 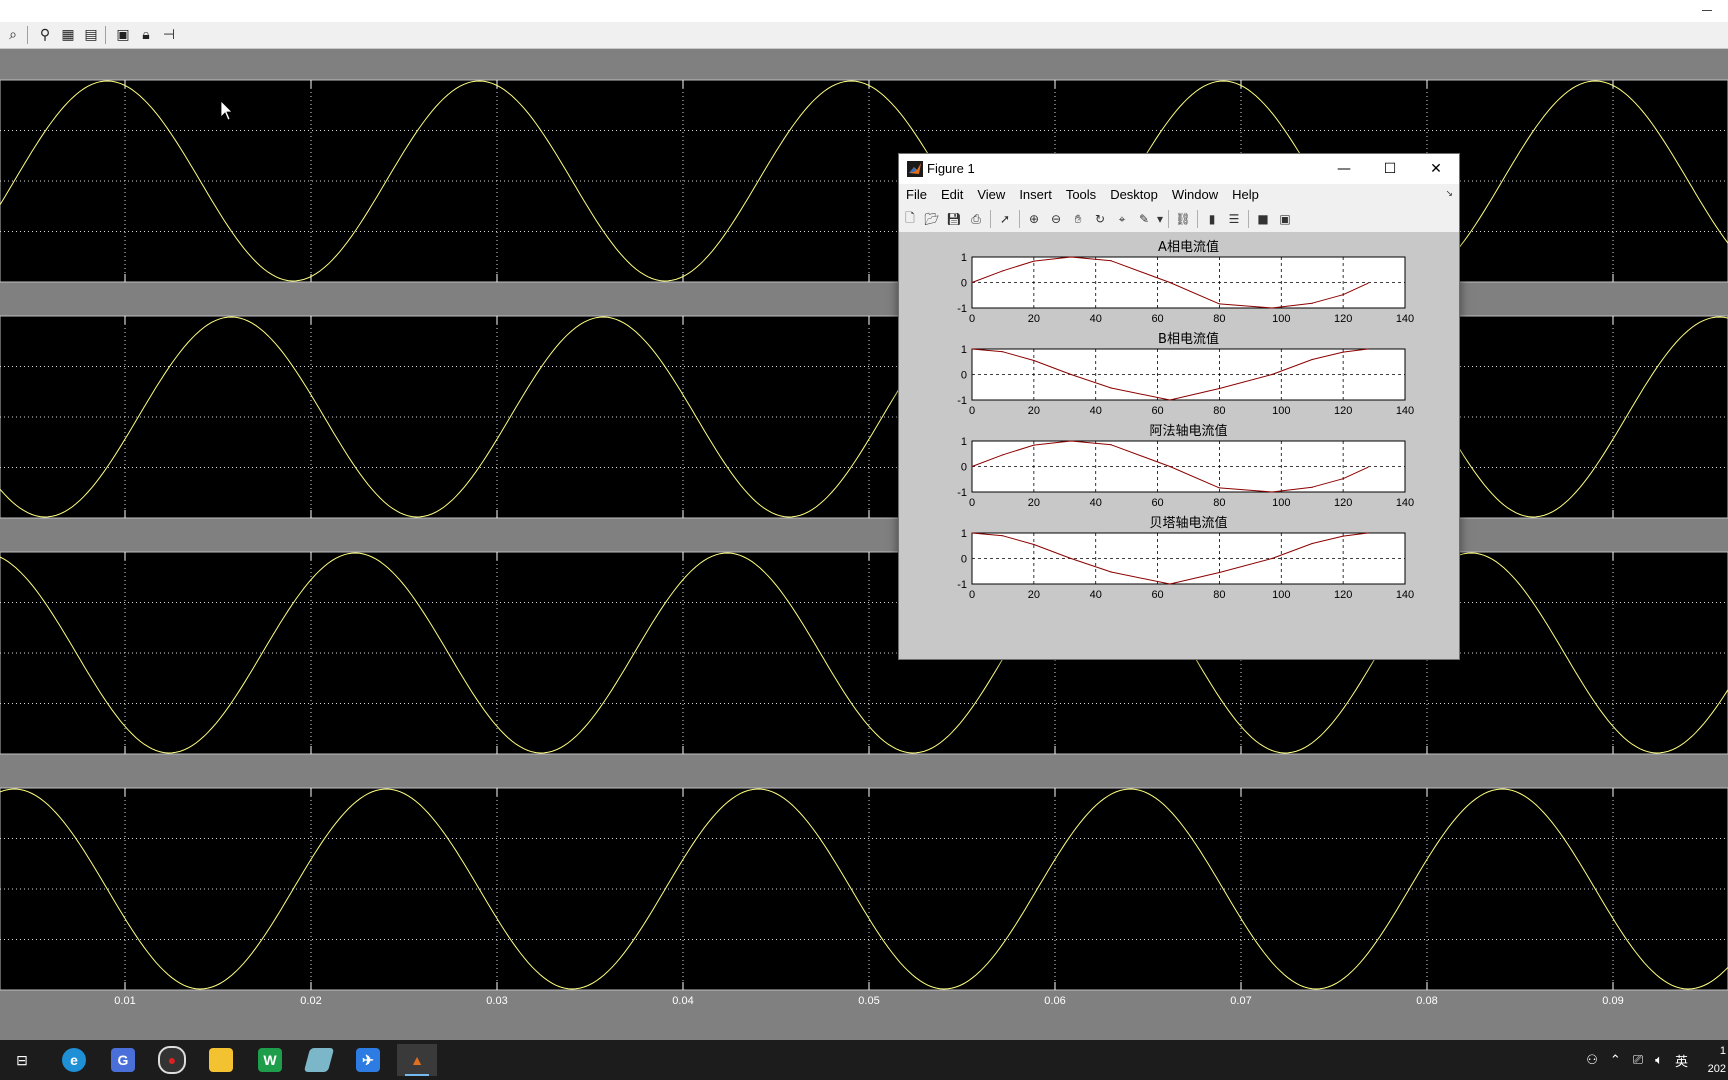 I want to click on autoscale-icon: ▦, so click(x=68, y=35).